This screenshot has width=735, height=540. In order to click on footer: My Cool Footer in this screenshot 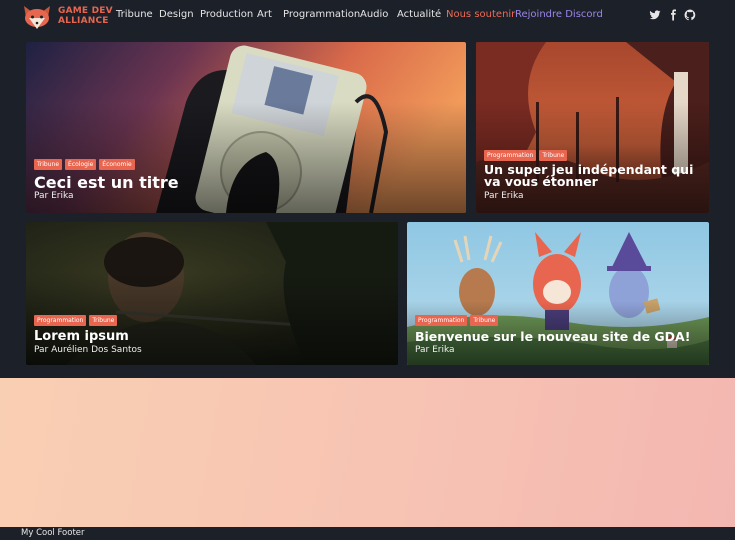, I will do `click(367, 533)`.